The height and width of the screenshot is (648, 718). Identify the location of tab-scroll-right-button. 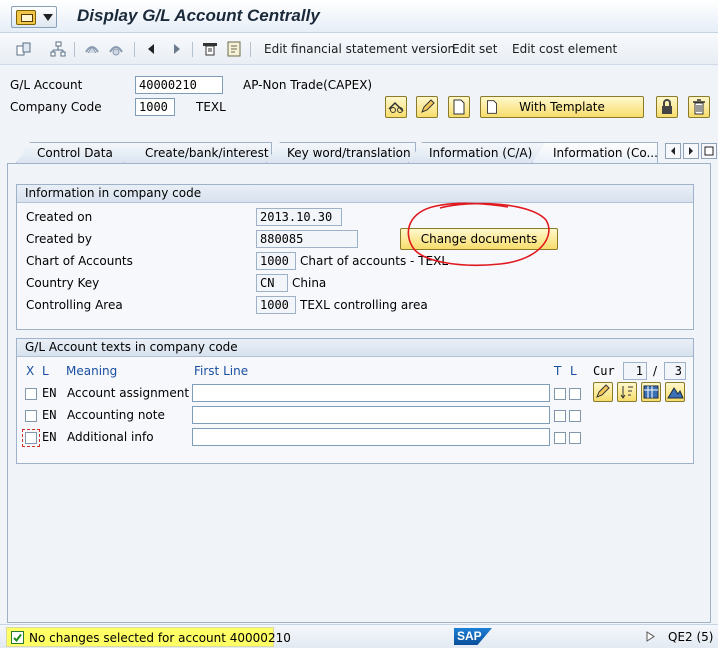
(691, 151).